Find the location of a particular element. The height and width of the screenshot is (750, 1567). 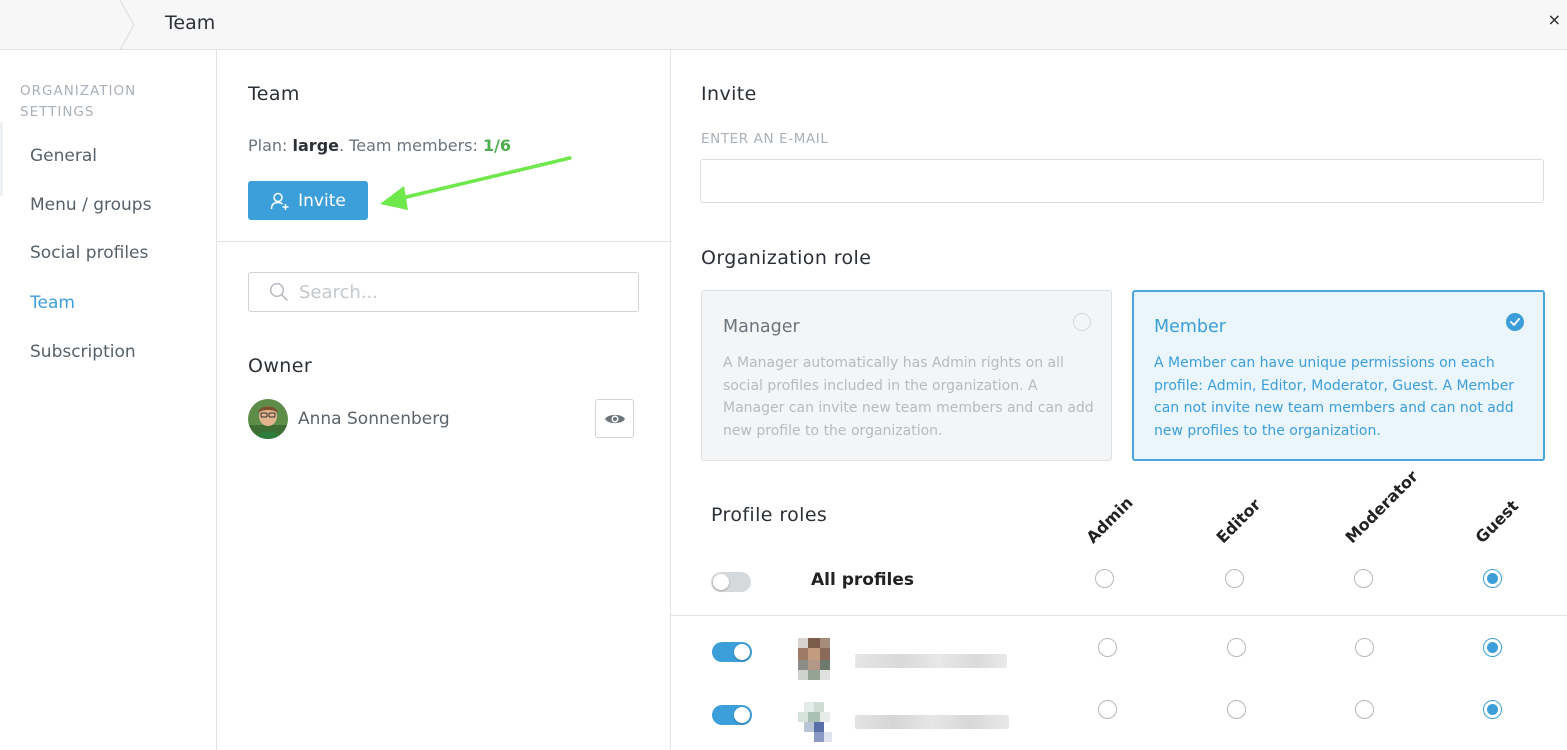

sidebar-item-social-profiles: Social profiles is located at coordinates (89, 253).